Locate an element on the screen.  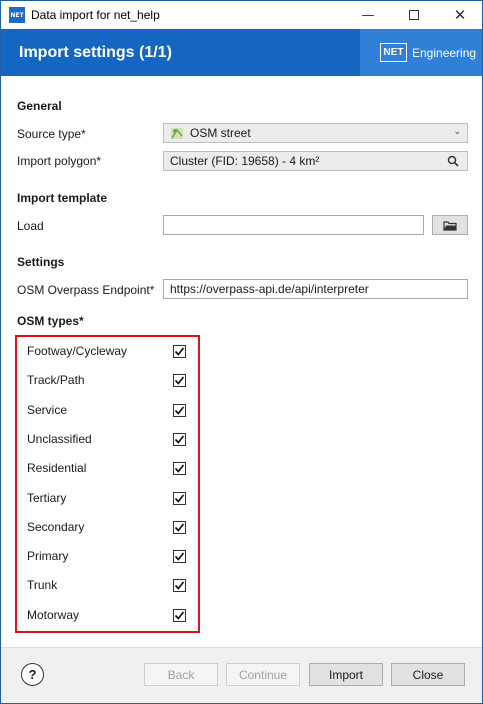
section-general-heading: General is located at coordinates (39, 106).